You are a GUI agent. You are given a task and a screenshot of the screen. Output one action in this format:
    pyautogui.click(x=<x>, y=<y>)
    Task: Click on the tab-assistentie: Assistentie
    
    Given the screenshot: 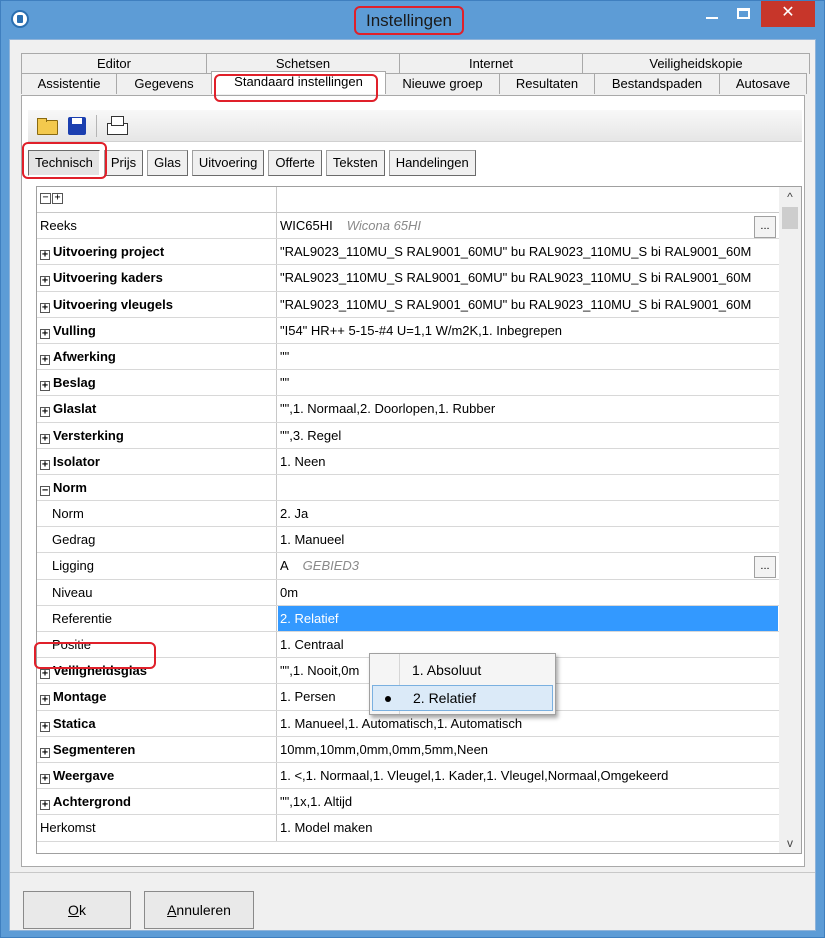 What is the action you would take?
    pyautogui.click(x=69, y=83)
    